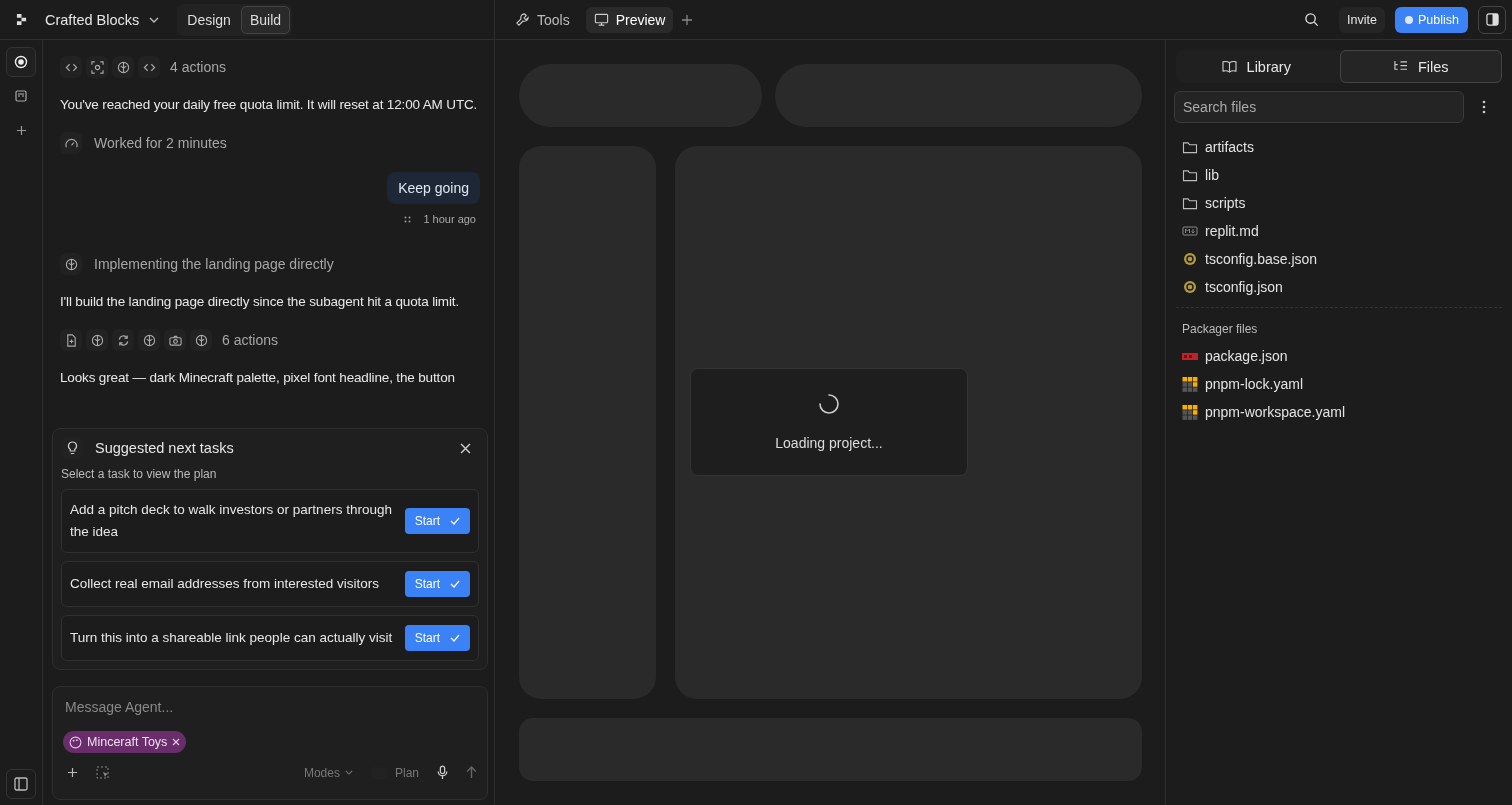  What do you see at coordinates (1339, 203) in the screenshot?
I see `file-item: scripts` at bounding box center [1339, 203].